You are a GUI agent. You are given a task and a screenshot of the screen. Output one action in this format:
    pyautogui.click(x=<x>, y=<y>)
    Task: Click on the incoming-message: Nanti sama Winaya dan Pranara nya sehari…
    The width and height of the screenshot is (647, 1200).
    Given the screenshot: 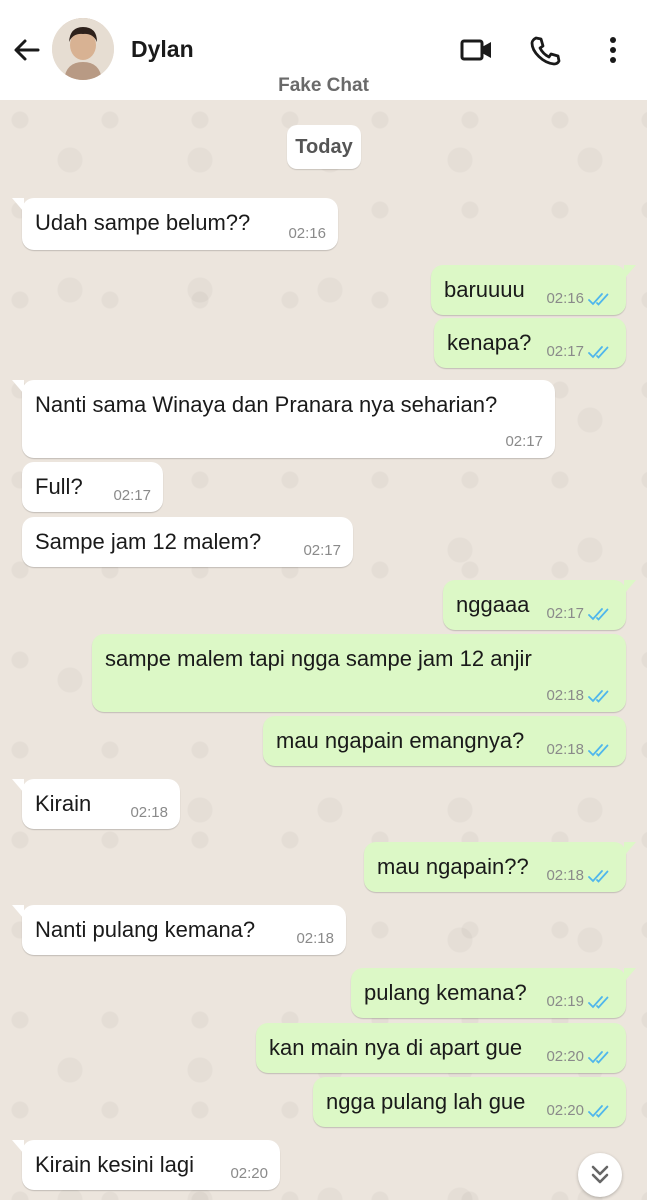 What is the action you would take?
    pyautogui.click(x=283, y=419)
    